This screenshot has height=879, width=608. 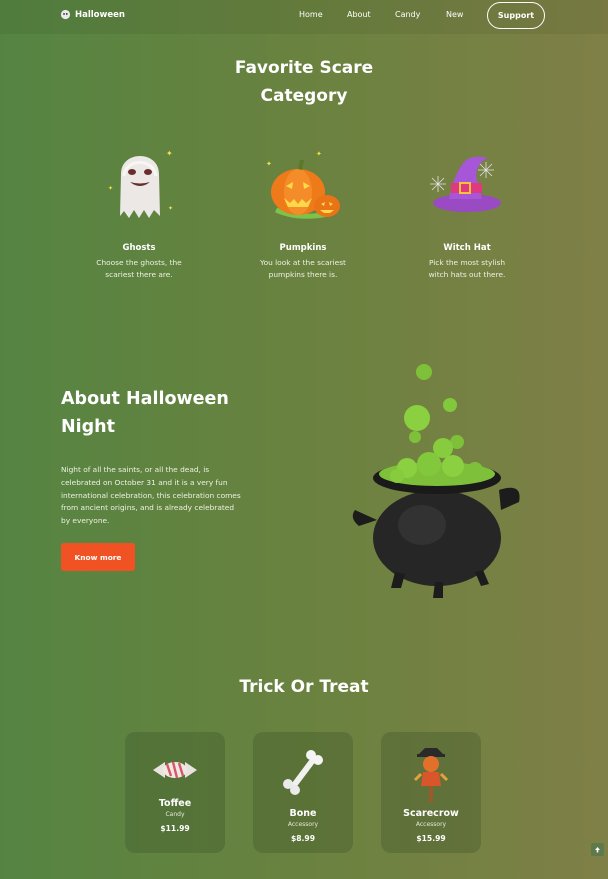 I want to click on categories-title-line2: Category, so click(x=304, y=96).